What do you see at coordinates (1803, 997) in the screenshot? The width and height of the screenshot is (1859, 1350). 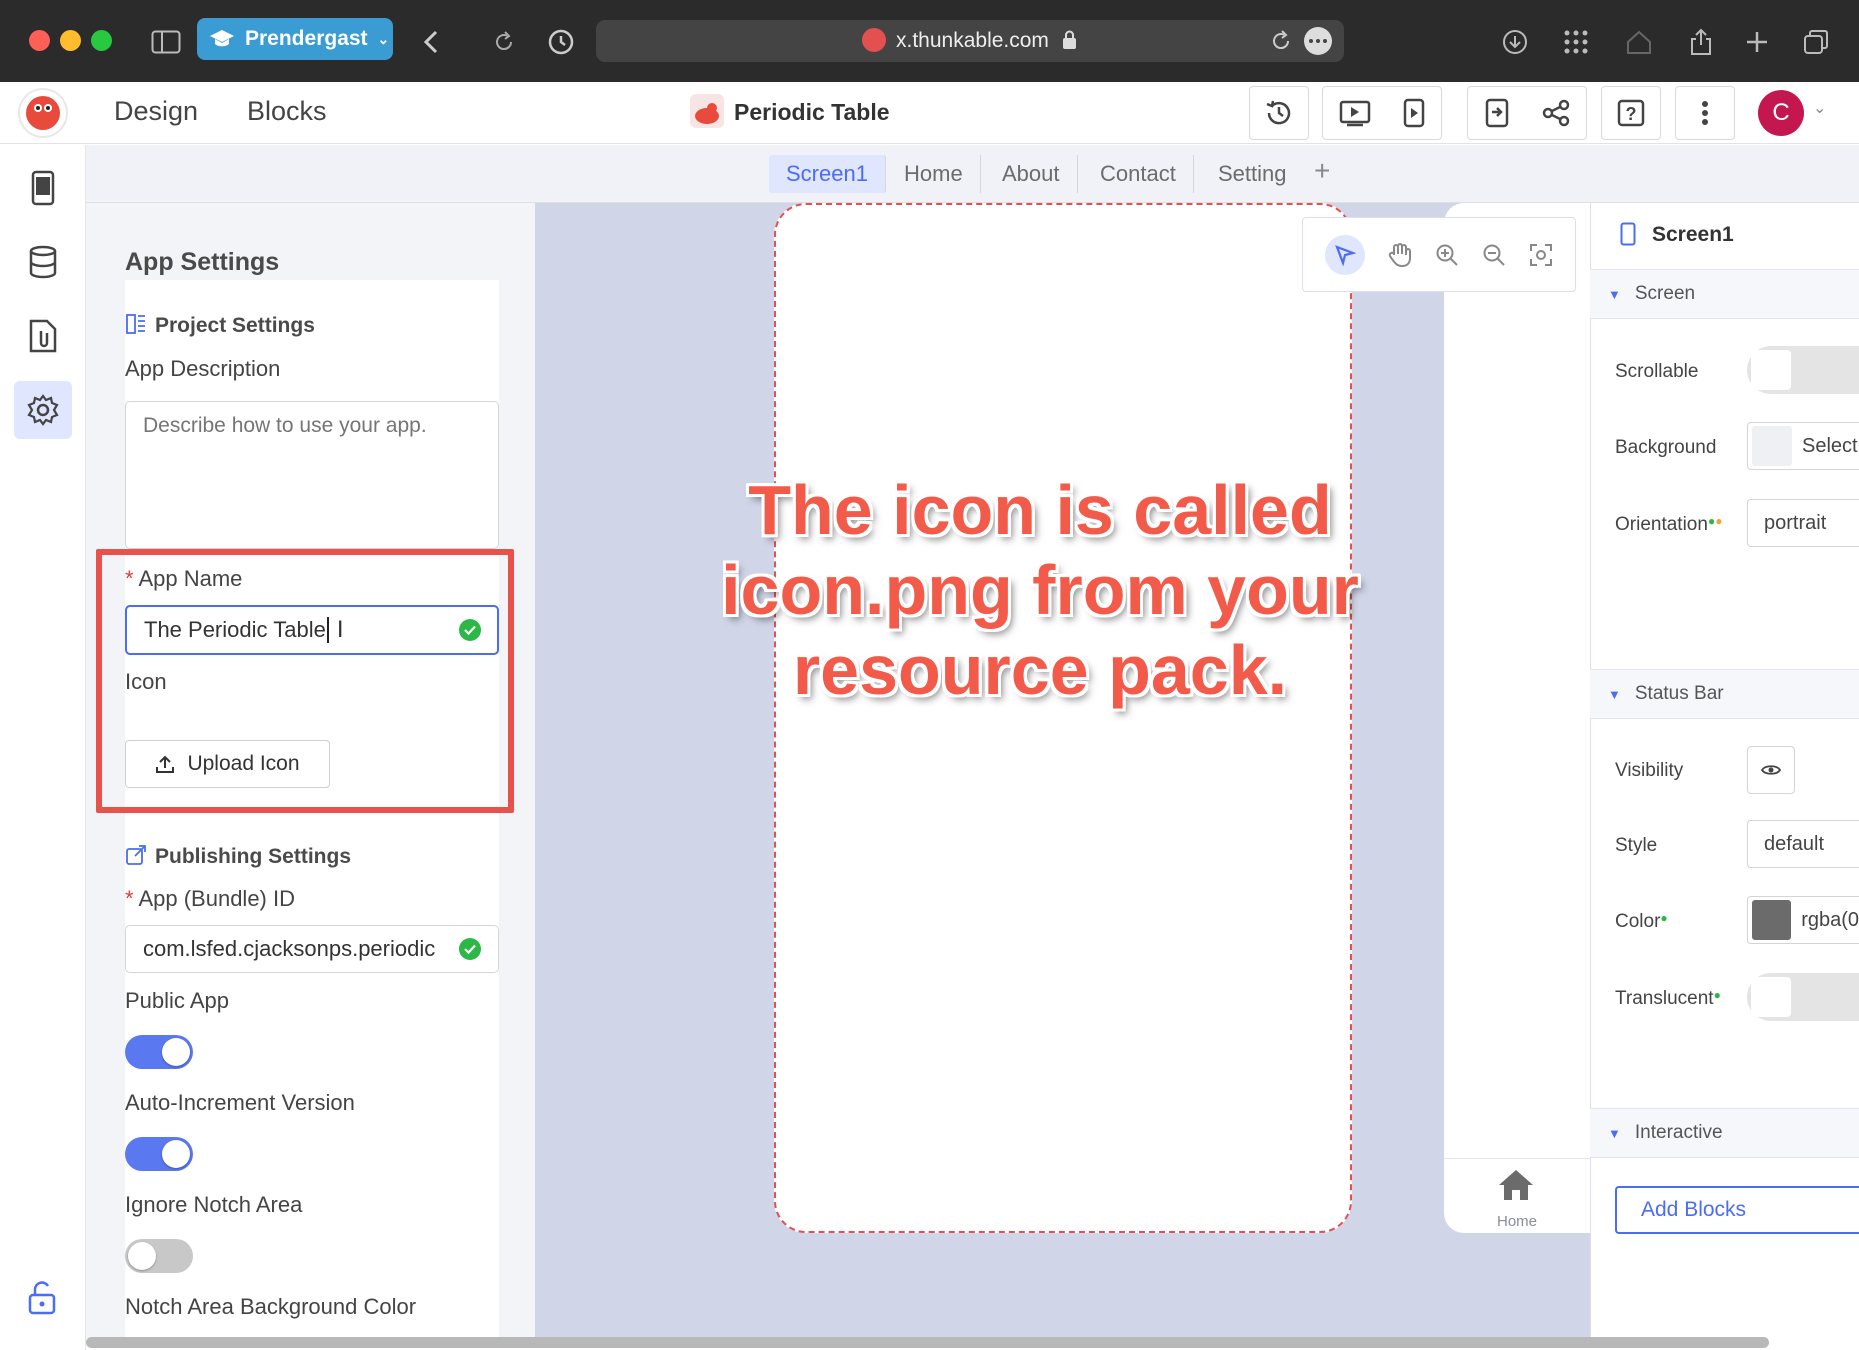 I see `translucent-toggle` at bounding box center [1803, 997].